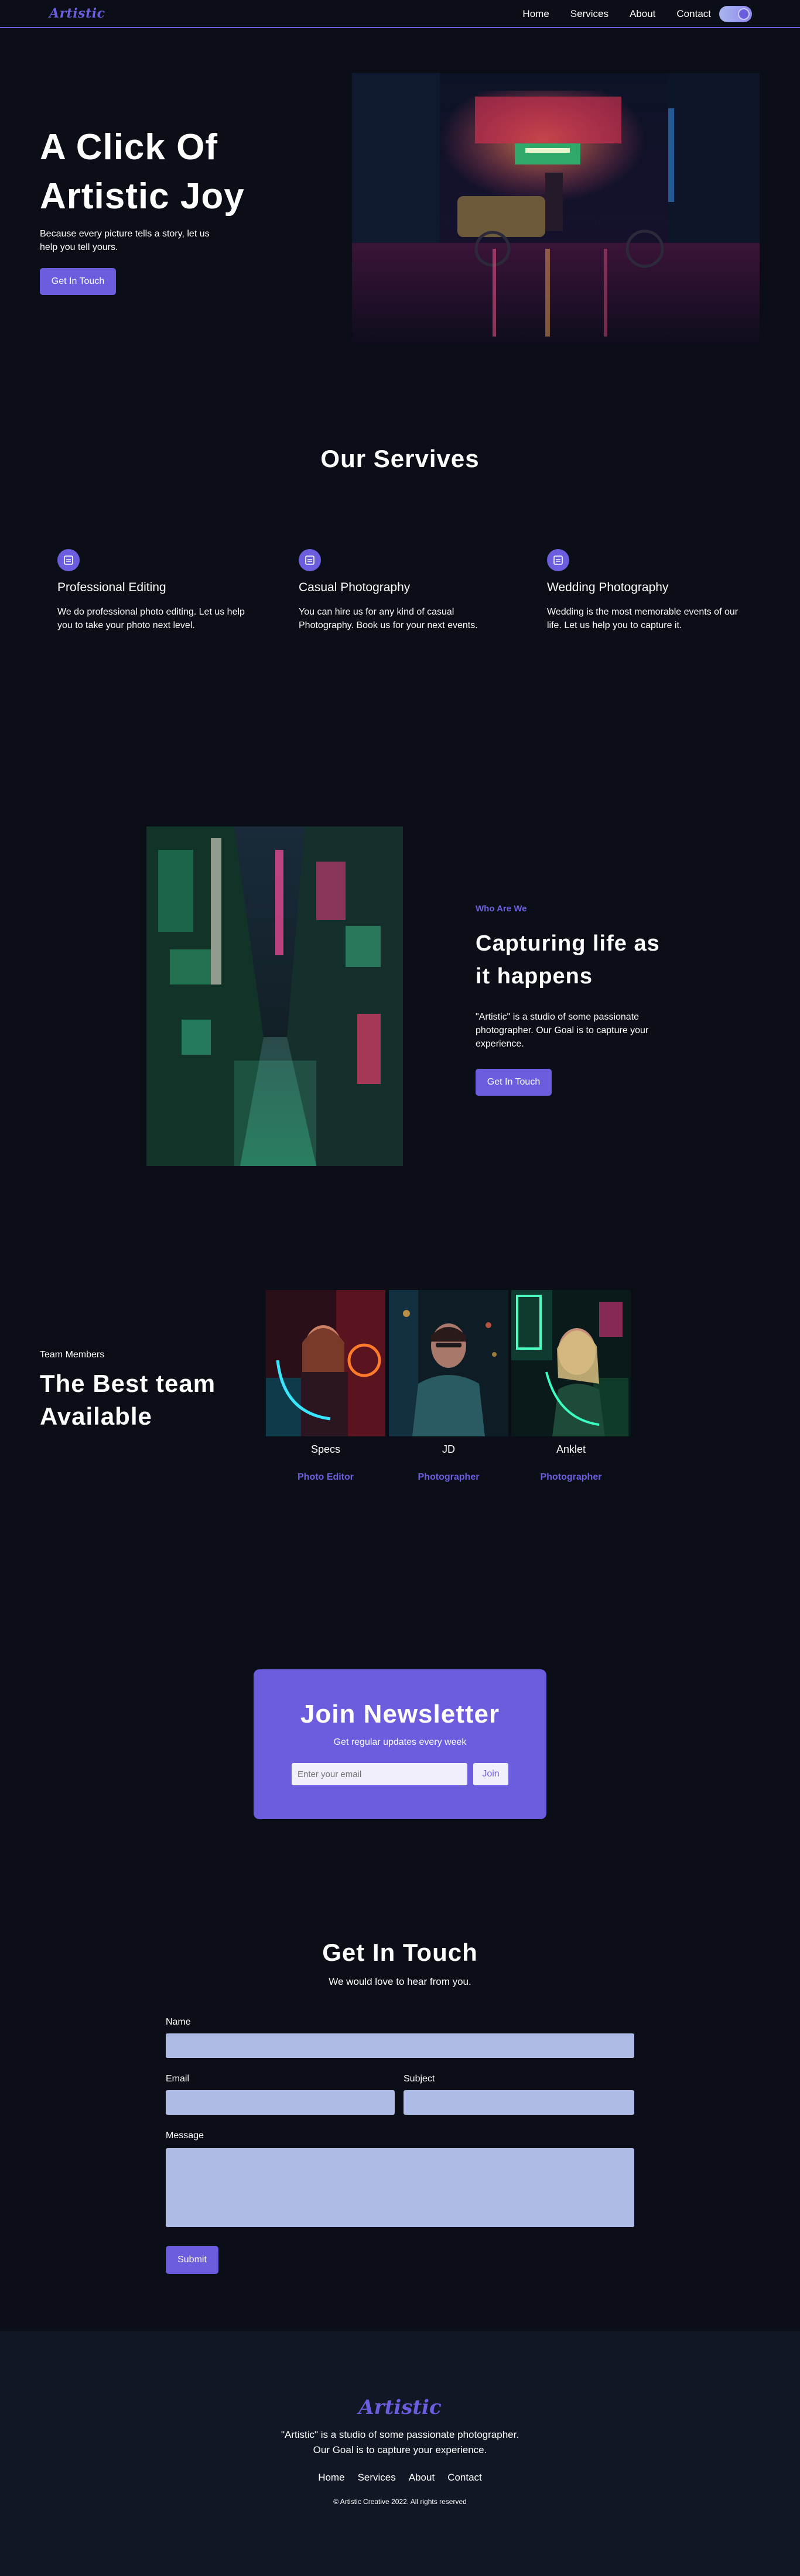 This screenshot has height=2576, width=800. What do you see at coordinates (400, 1981) in the screenshot?
I see `contact-subtitle: We would love to hear from you.` at bounding box center [400, 1981].